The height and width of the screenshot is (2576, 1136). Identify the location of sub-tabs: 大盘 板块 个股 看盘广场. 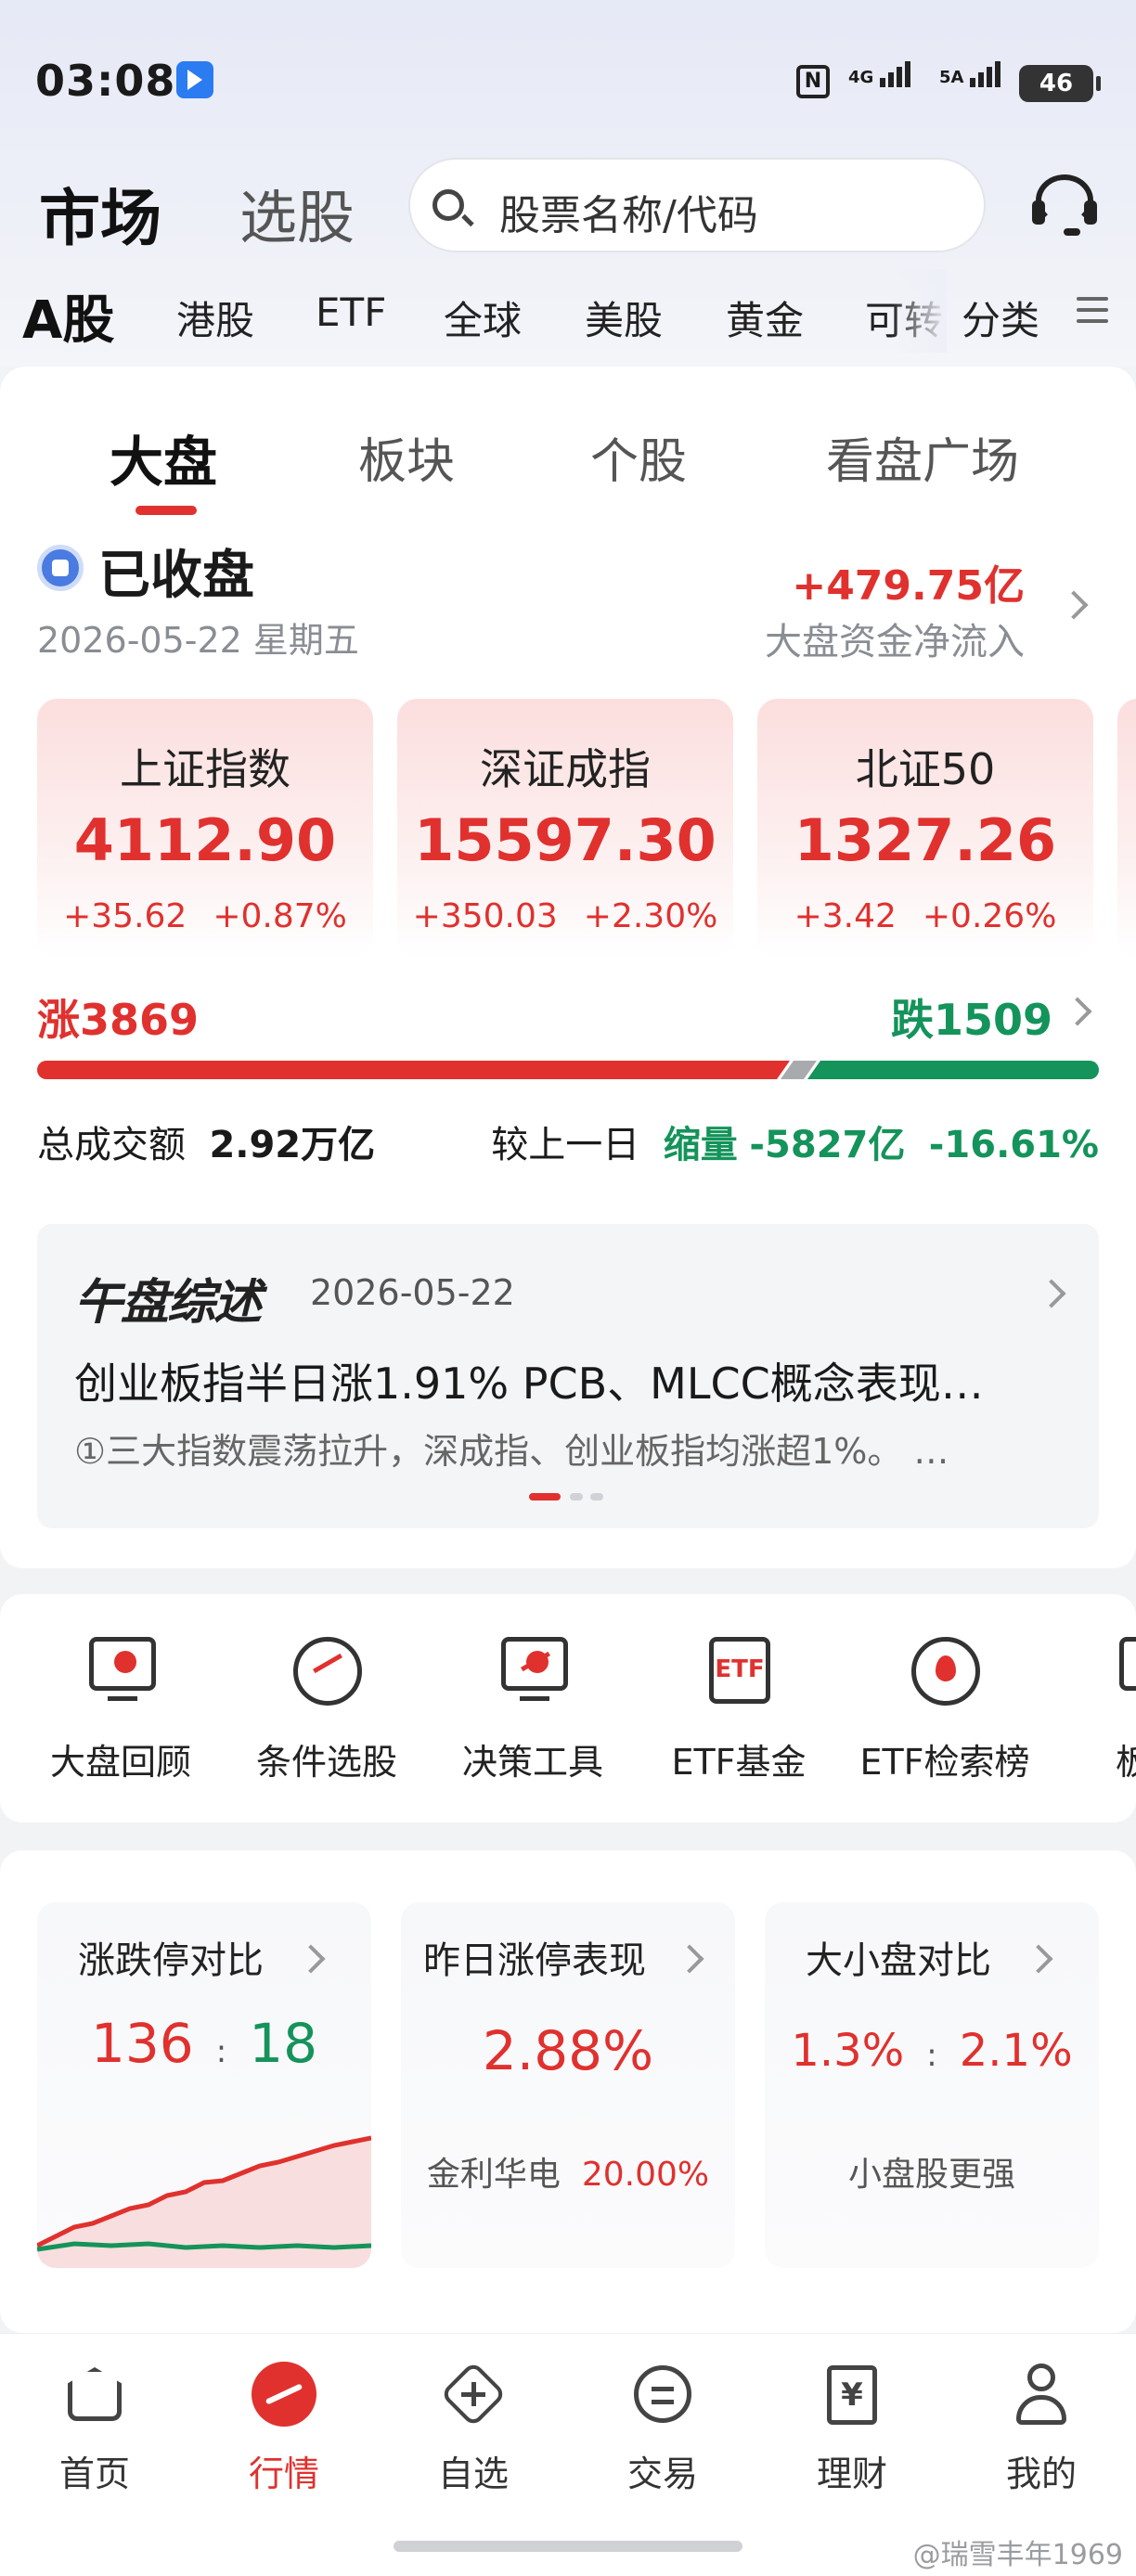
(568, 454).